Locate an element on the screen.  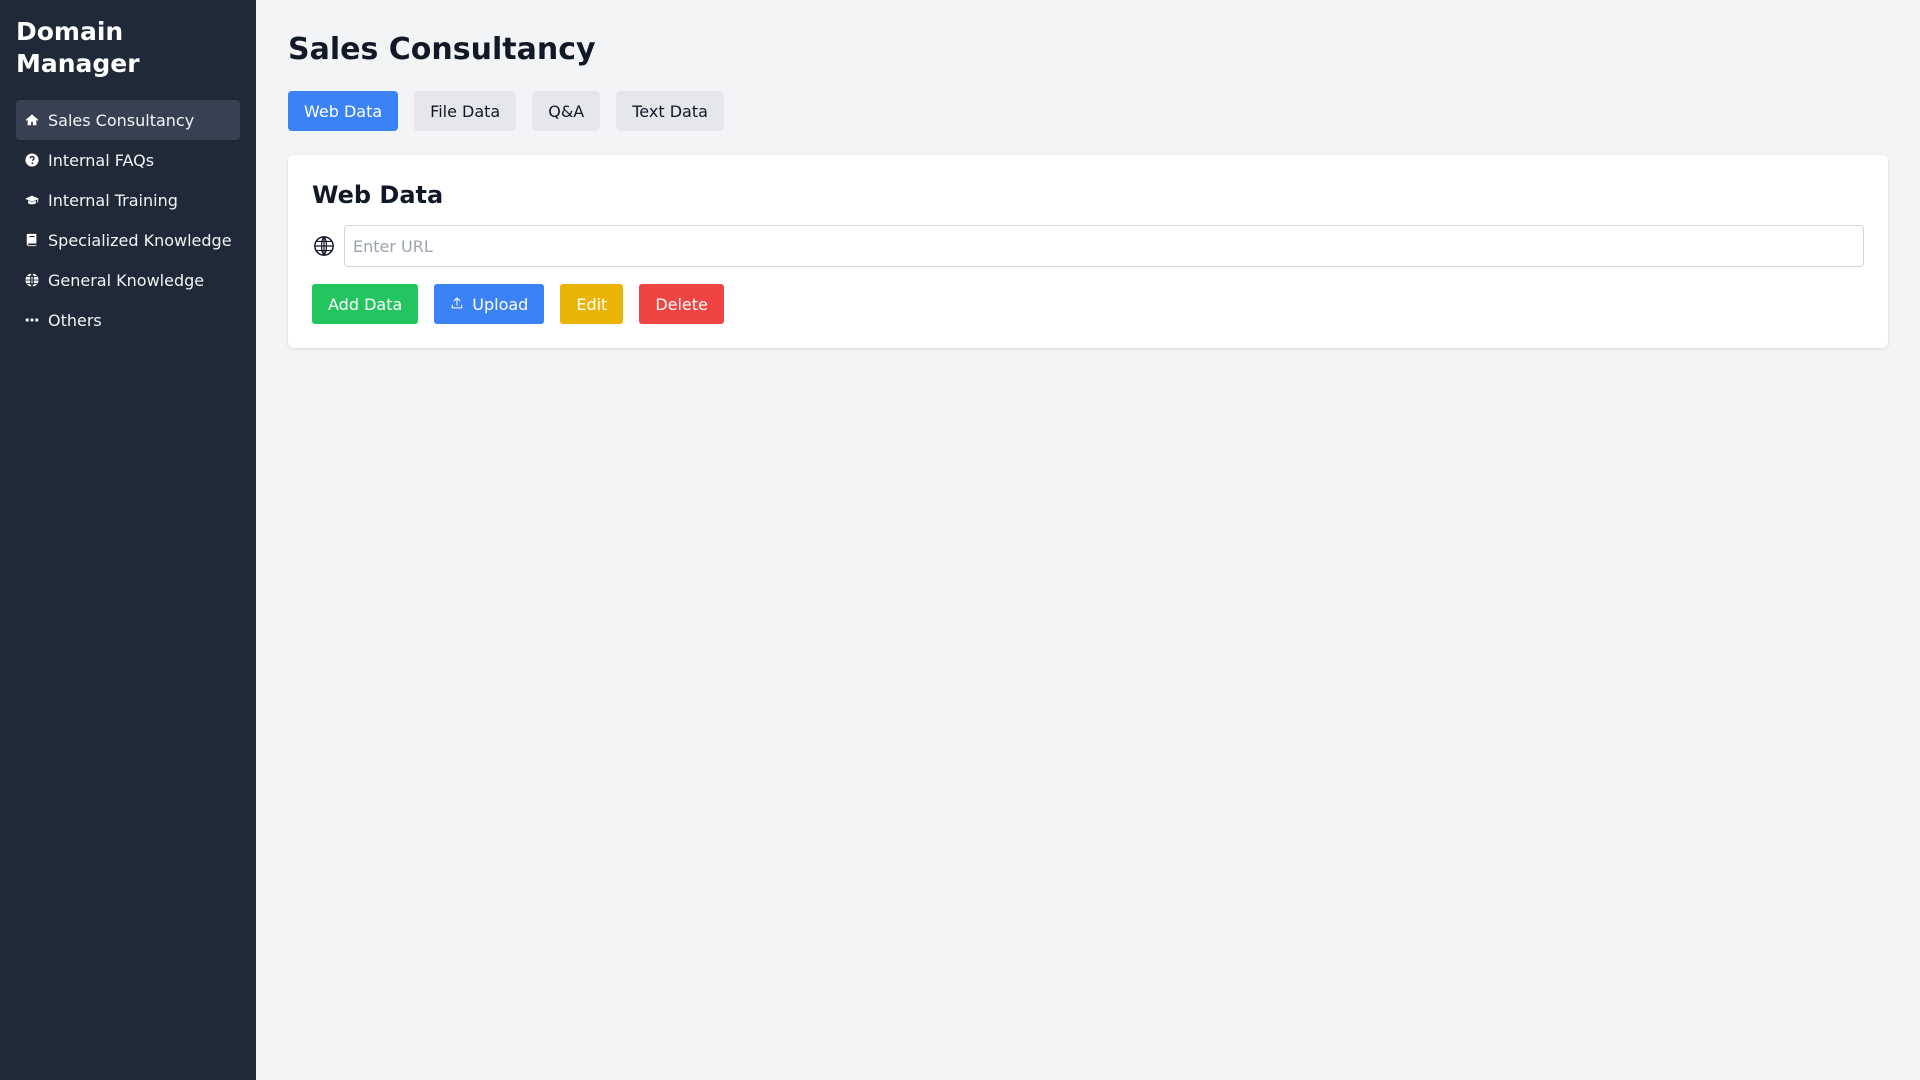
delete-button: Delete is located at coordinates (681, 304).